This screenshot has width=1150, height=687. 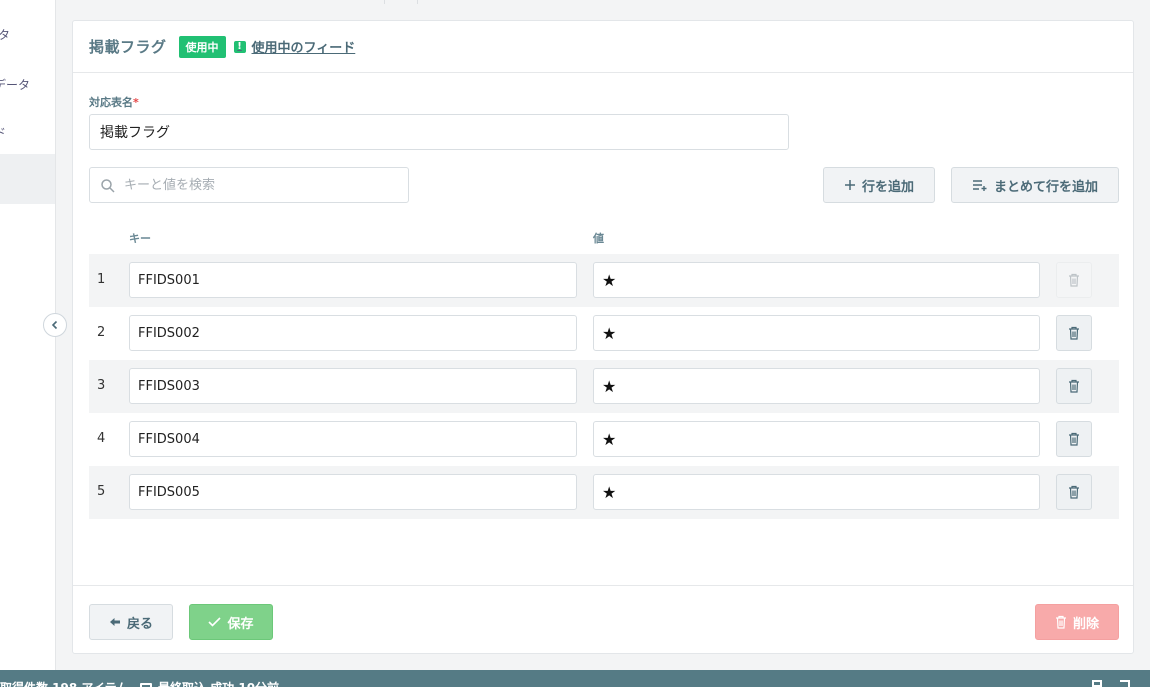 I want to click on feed-link-label: 使用中のフィード, so click(x=303, y=48).